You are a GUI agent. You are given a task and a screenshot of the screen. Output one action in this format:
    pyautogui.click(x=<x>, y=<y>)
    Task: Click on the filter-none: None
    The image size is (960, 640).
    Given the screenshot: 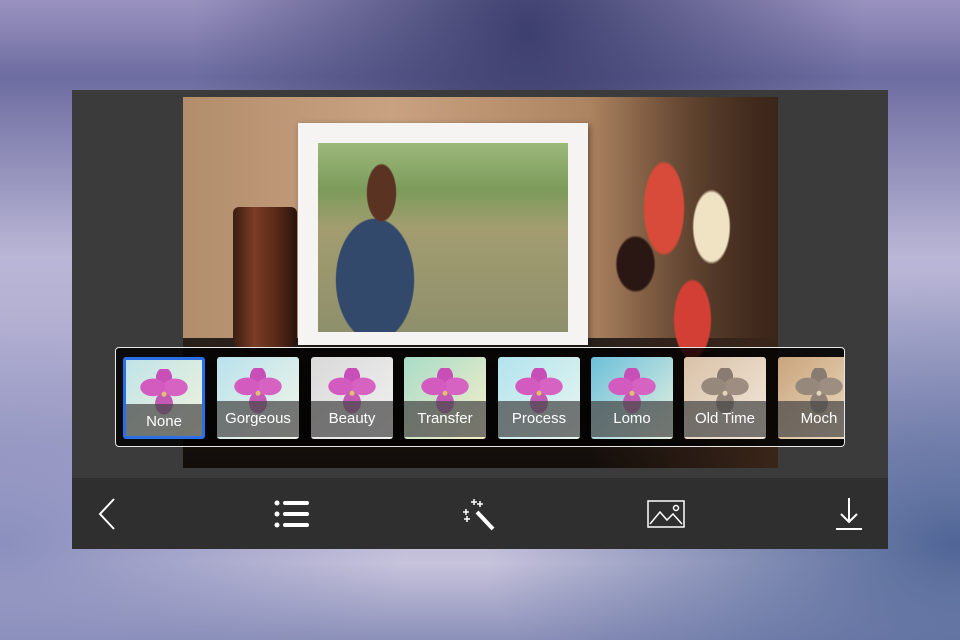 What is the action you would take?
    pyautogui.click(x=164, y=398)
    